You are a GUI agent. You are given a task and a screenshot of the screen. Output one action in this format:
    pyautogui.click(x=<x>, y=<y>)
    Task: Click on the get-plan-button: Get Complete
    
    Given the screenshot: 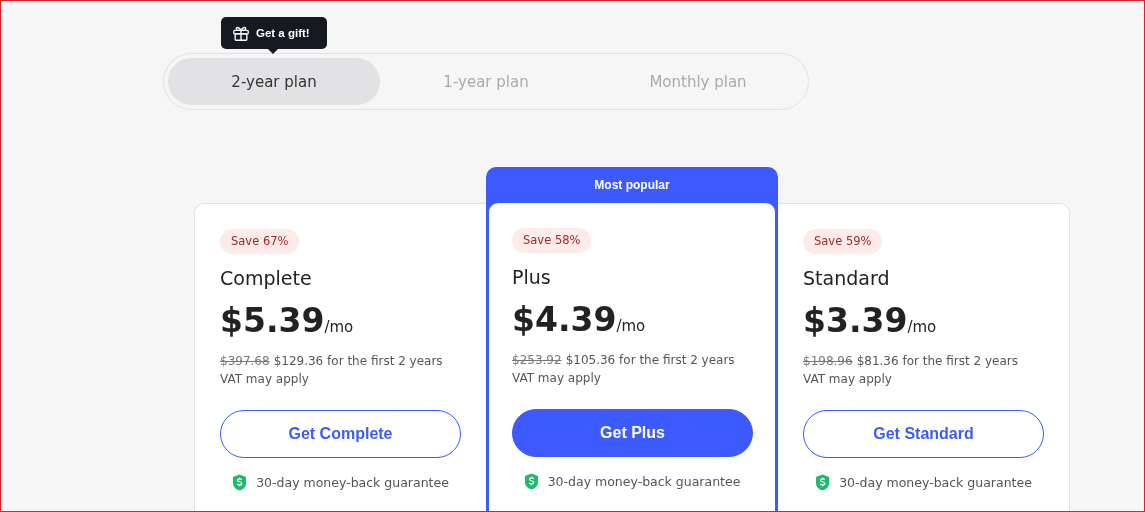 What is the action you would take?
    pyautogui.click(x=340, y=434)
    